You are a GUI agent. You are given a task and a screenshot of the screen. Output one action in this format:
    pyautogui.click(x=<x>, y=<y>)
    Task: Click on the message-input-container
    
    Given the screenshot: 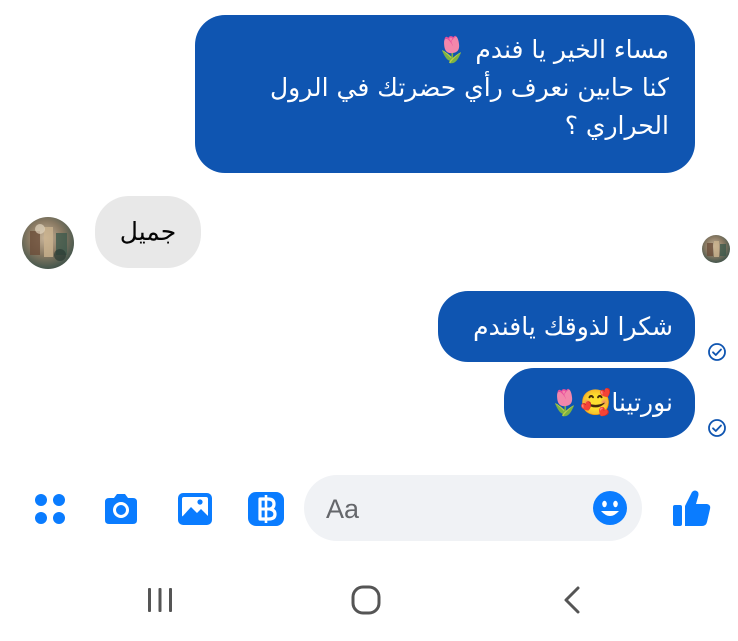 What is the action you would take?
    pyautogui.click(x=473, y=509)
    